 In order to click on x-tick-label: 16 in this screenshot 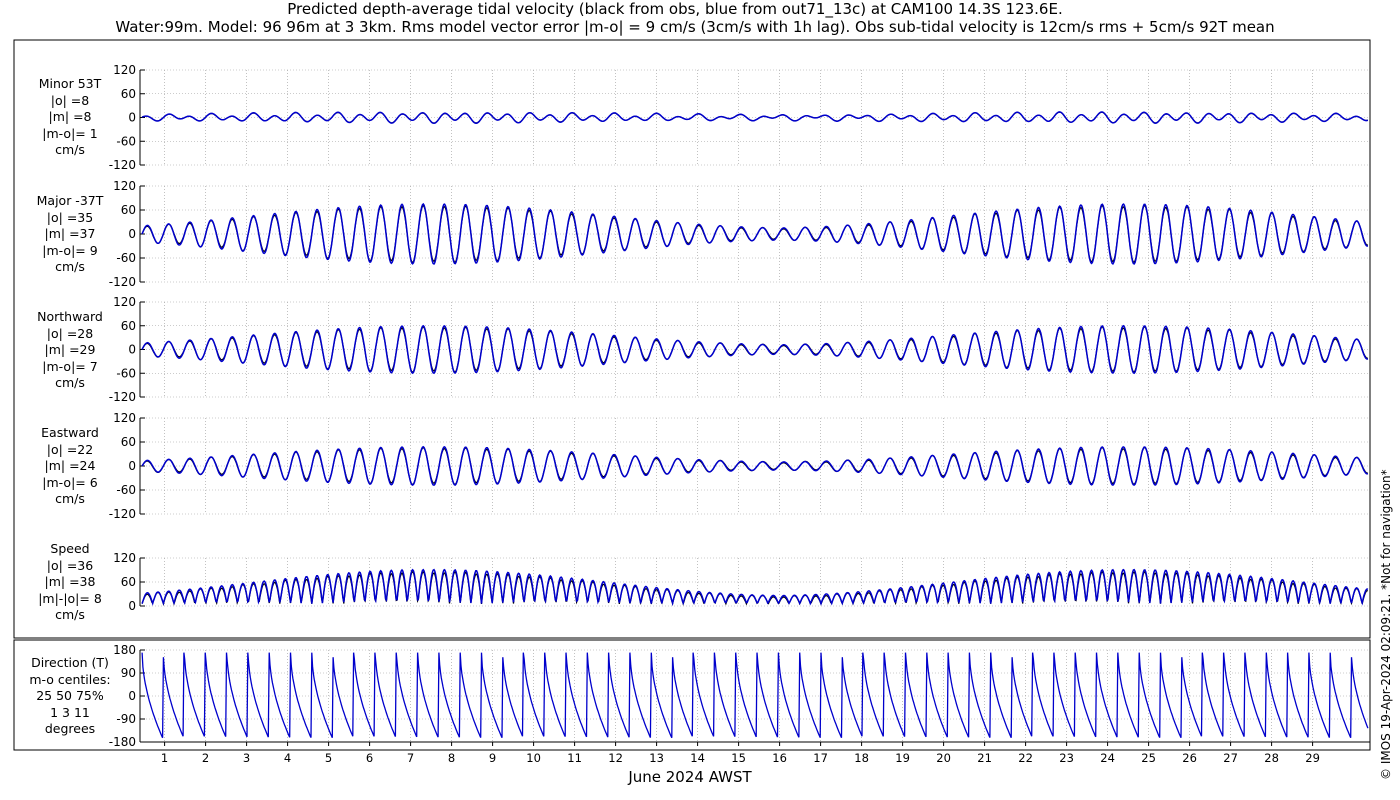, I will do `click(779, 758)`.